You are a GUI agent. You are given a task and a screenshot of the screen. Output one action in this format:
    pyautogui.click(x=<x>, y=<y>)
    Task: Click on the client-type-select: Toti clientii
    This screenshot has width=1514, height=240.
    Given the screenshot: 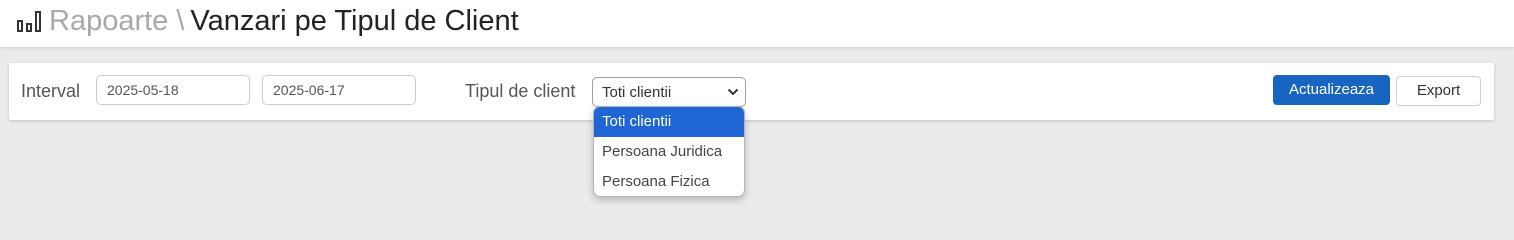 What is the action you would take?
    pyautogui.click(x=669, y=92)
    